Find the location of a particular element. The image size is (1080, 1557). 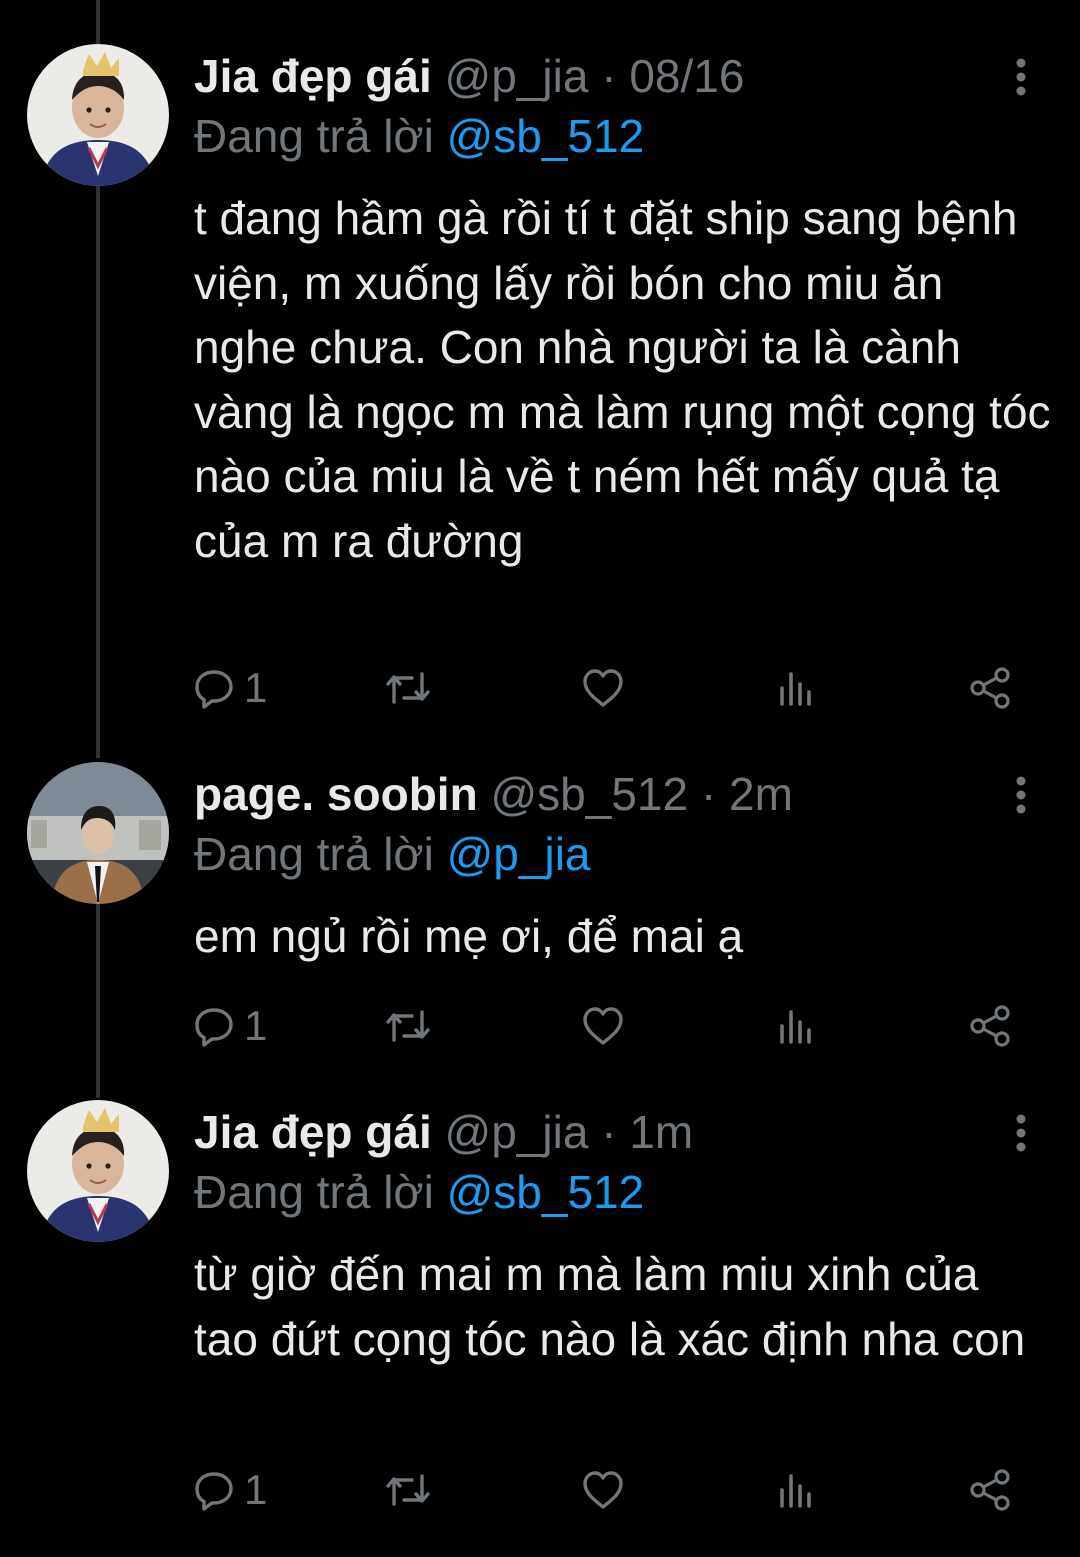

tweet-header: Jia đẹp gái @p_jia · 1m is located at coordinates (443, 1132).